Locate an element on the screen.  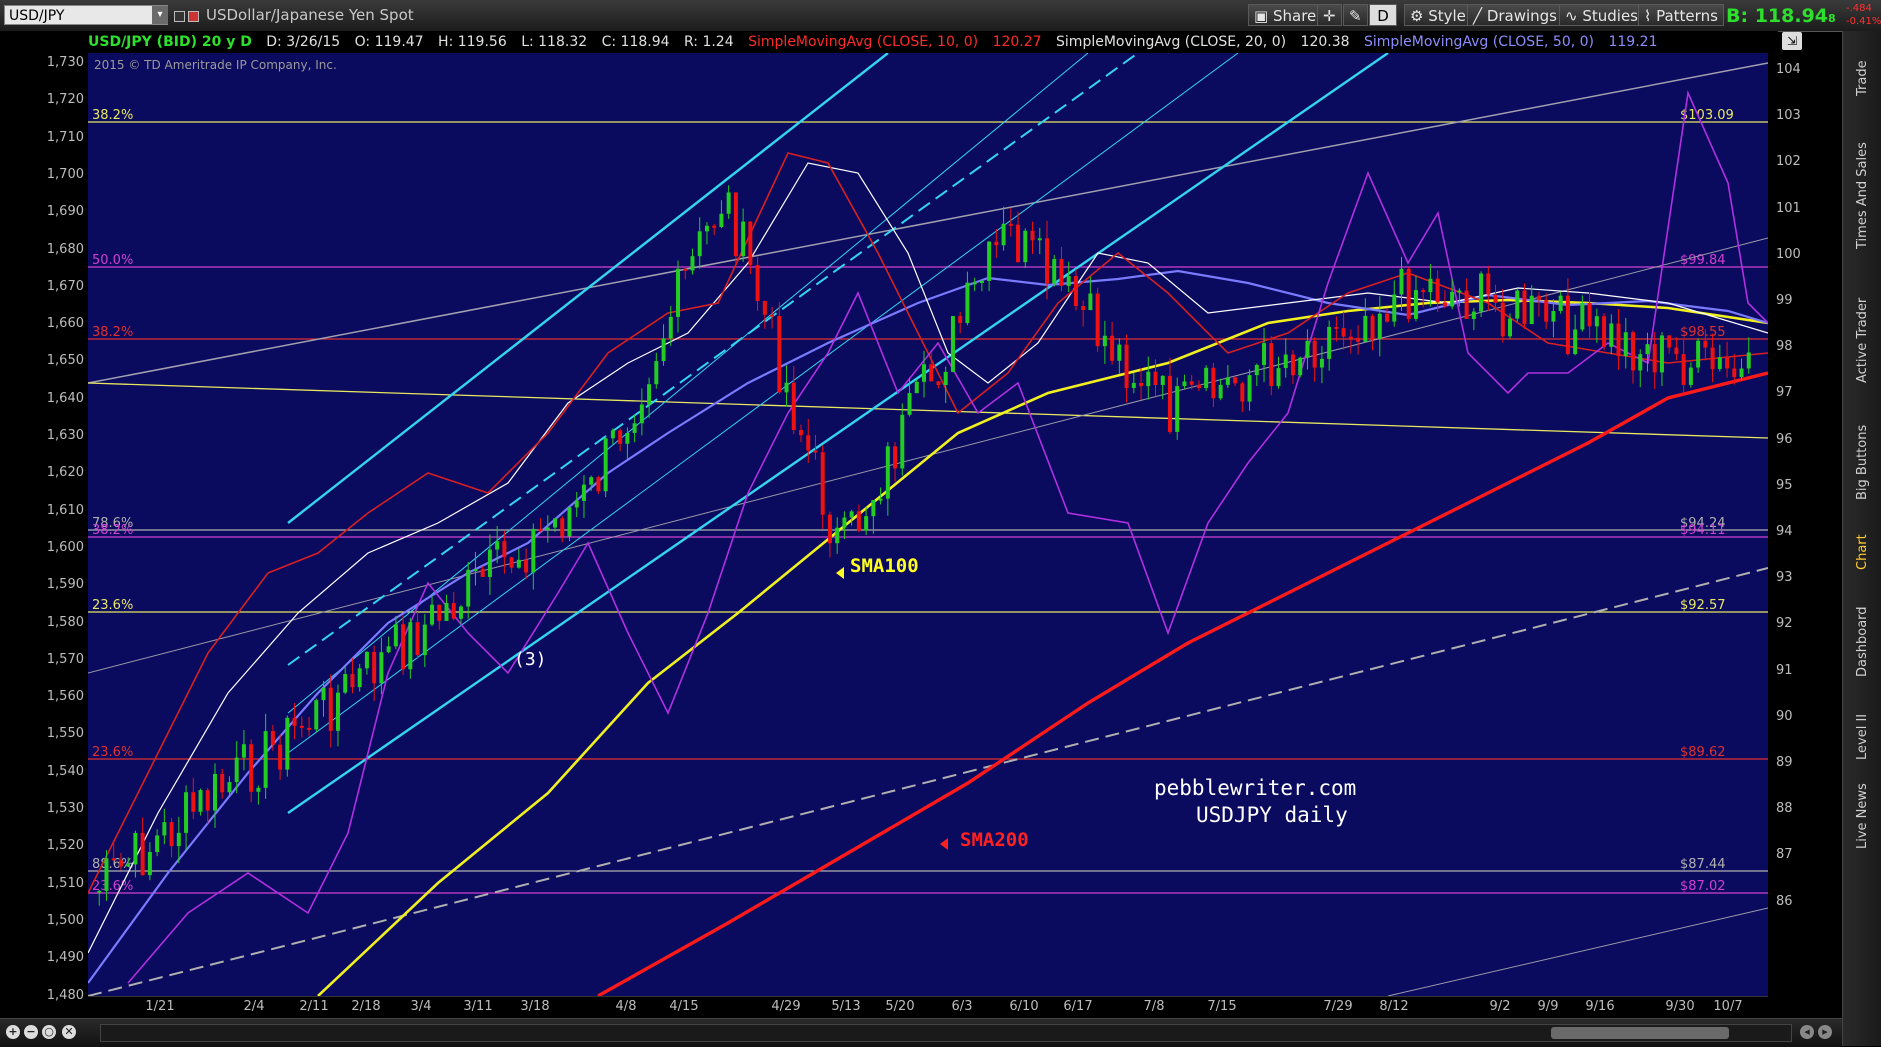
zoom-out-icon: − is located at coordinates (31, 1032).